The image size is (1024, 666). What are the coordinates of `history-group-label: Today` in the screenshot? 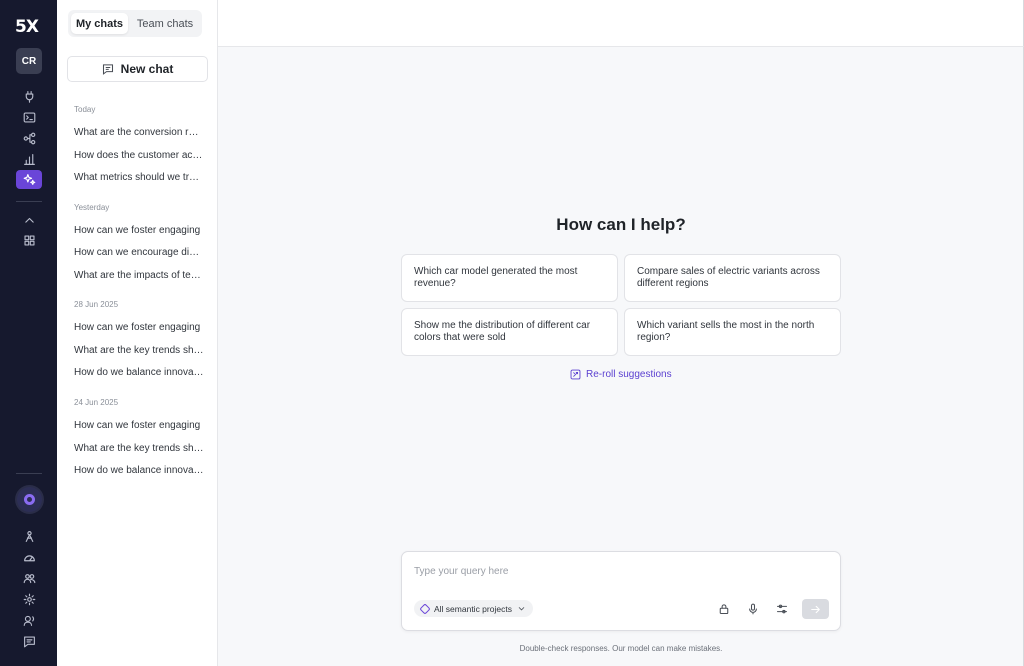 It's located at (85, 109).